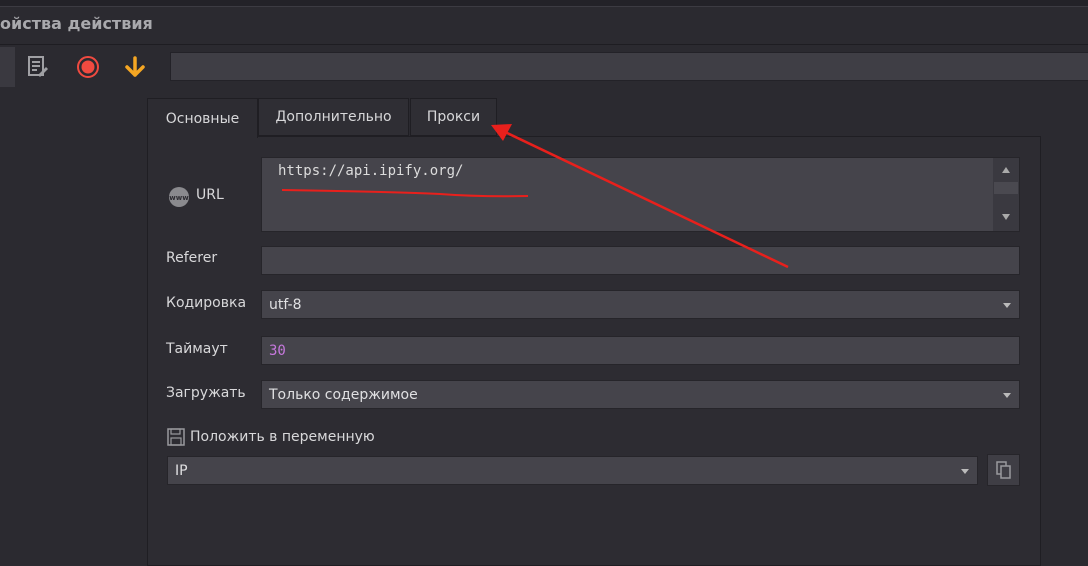  What do you see at coordinates (88, 69) in the screenshot?
I see `record-icon` at bounding box center [88, 69].